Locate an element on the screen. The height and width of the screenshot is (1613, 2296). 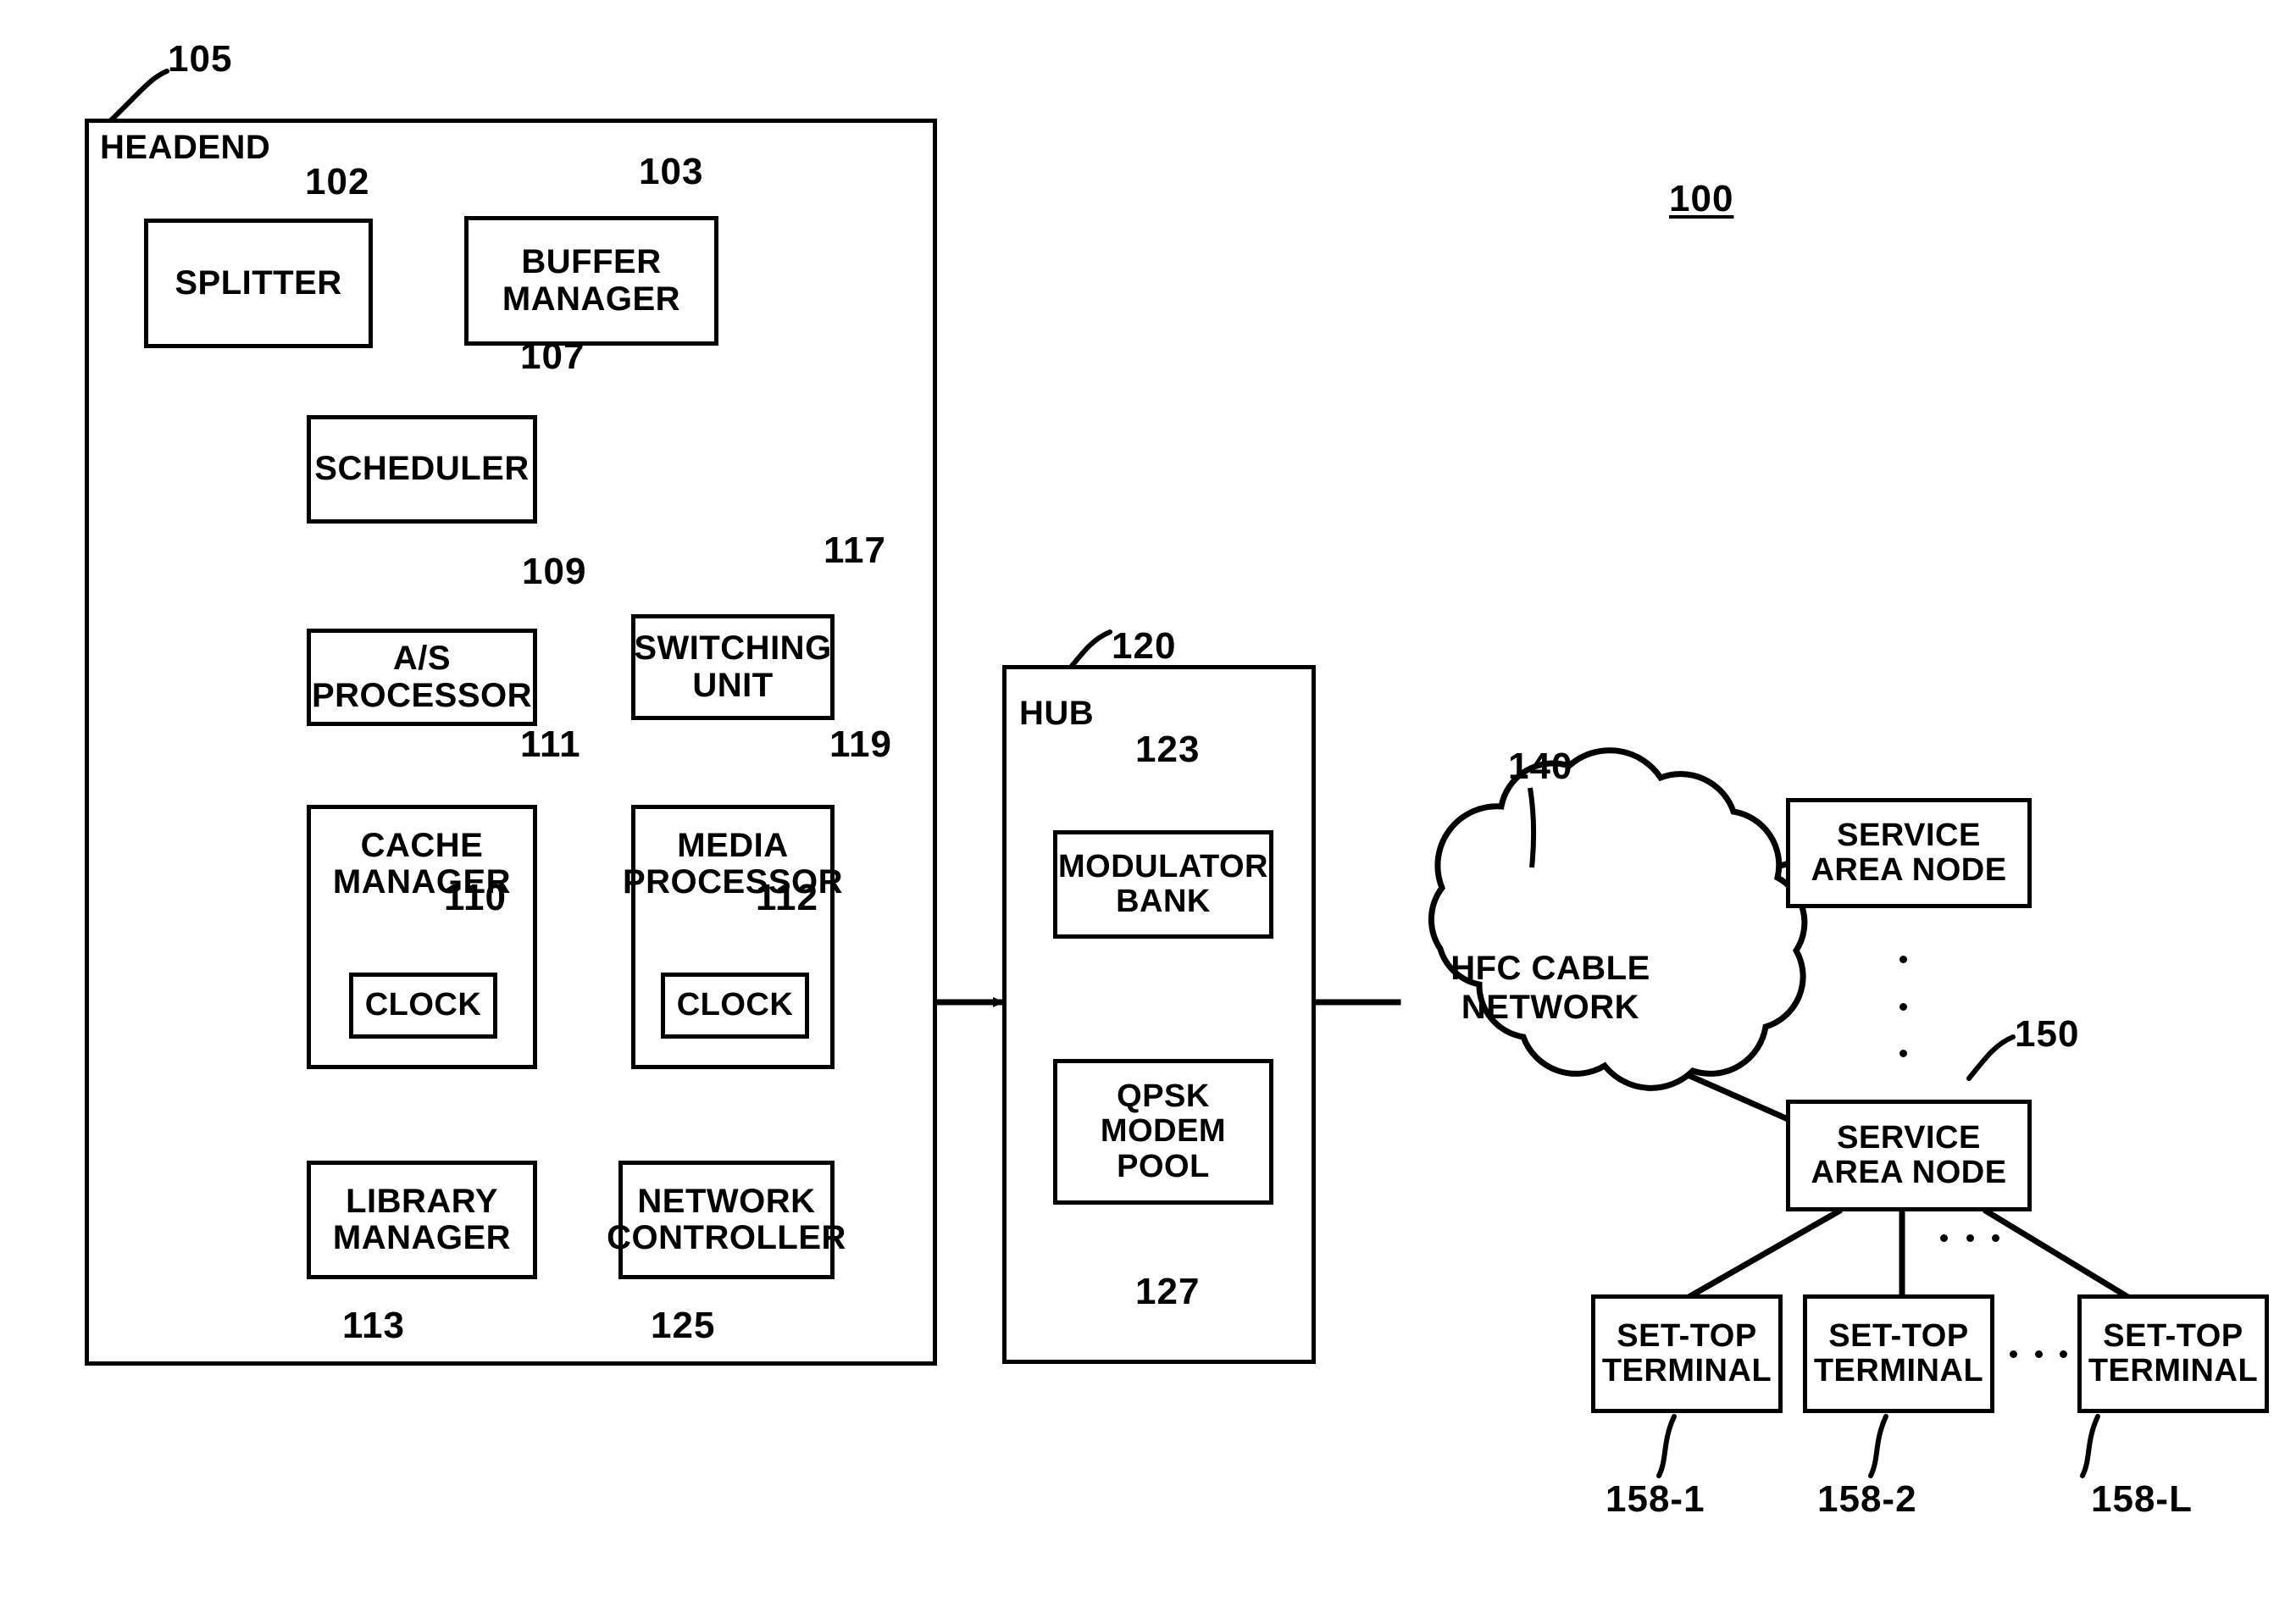
buffer-manager-block: BUFFER MANAGER is located at coordinates (591, 281).